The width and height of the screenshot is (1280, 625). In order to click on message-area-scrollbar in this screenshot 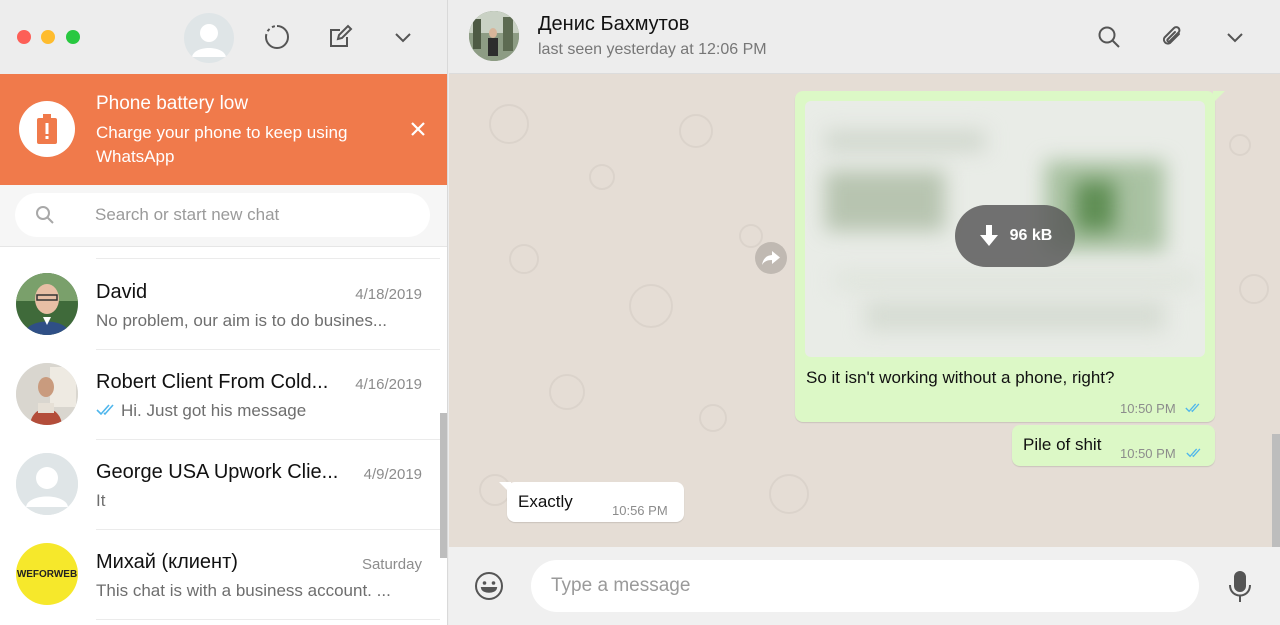, I will do `click(1276, 490)`.